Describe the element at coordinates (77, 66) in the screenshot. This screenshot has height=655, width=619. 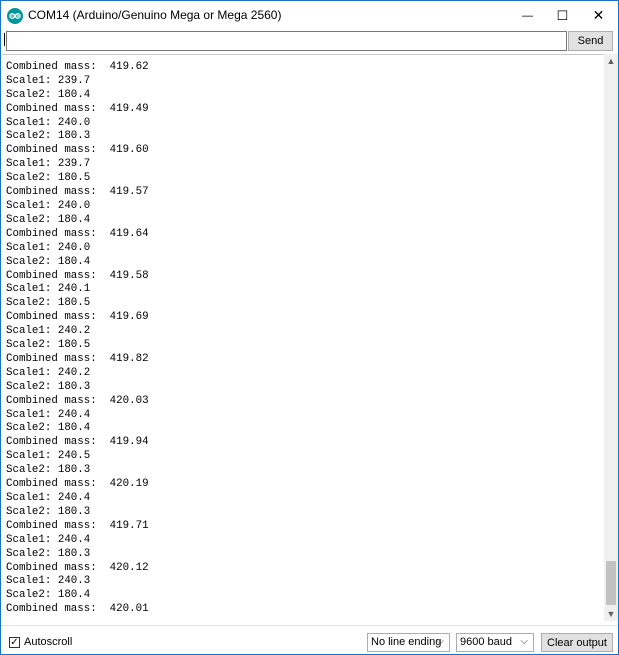
I see `output-line: Combined mass: 419.62` at that location.